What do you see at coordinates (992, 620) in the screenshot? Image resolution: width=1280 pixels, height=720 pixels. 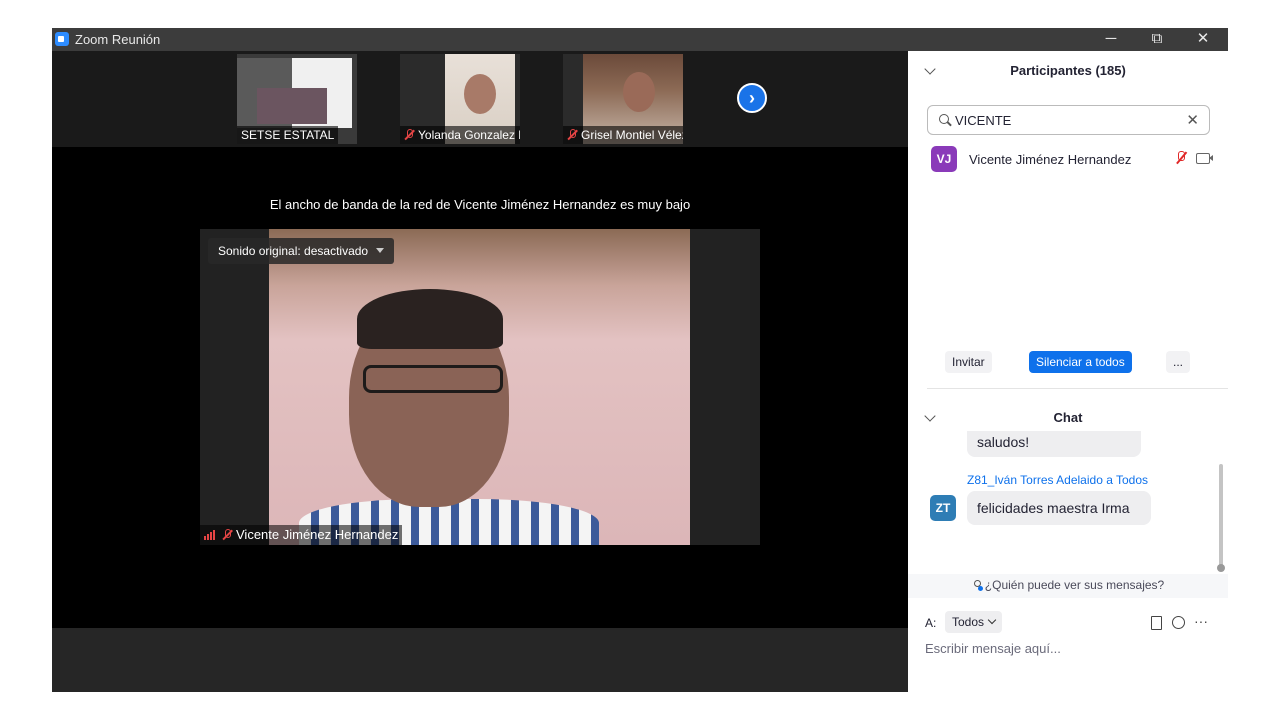 I see `chevron-down-icon` at bounding box center [992, 620].